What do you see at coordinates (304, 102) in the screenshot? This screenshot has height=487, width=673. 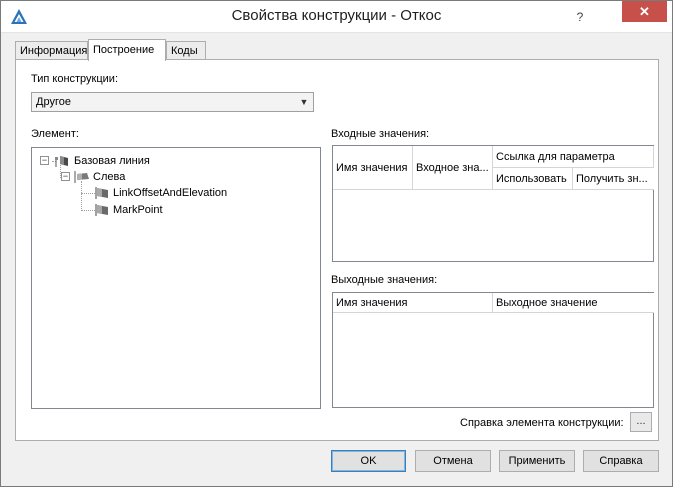 I see `chevron-down-icon: ▼` at bounding box center [304, 102].